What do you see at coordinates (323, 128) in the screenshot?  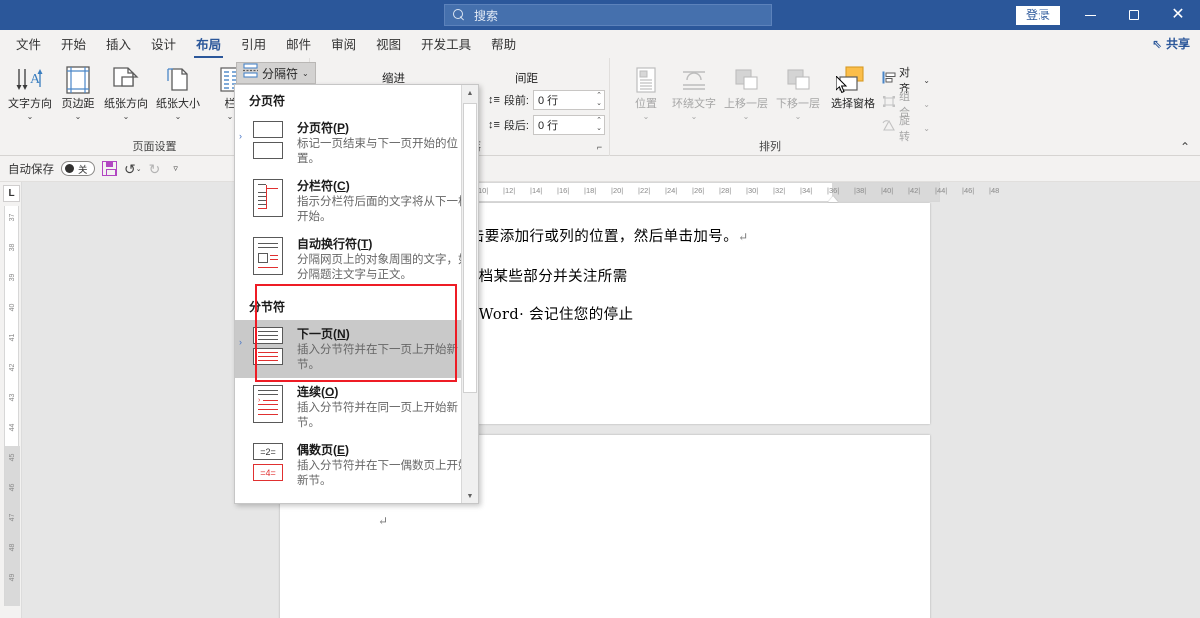 I see `menu-item-title: 分页符(P)` at bounding box center [323, 128].